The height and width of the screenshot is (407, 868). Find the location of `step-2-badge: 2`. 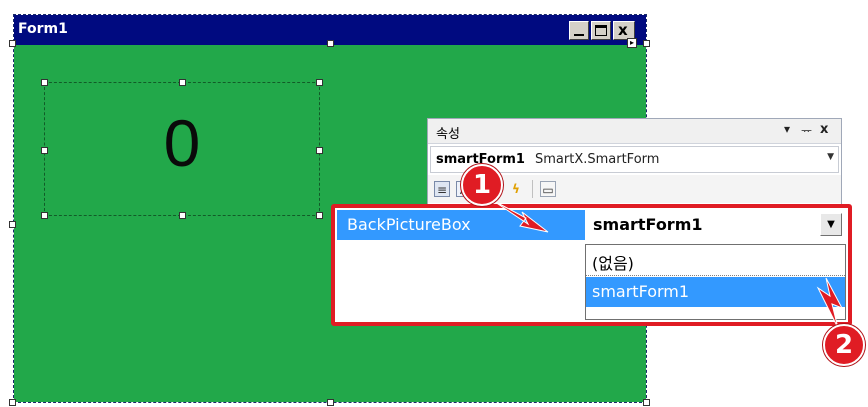

step-2-badge: 2 is located at coordinates (844, 345).